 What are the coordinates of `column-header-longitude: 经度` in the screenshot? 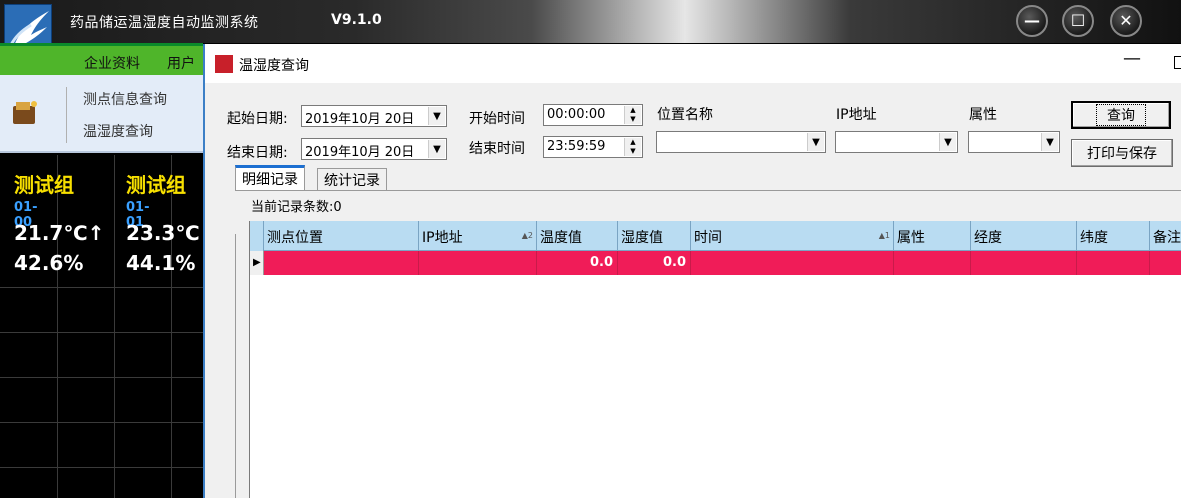 It's located at (1024, 236).